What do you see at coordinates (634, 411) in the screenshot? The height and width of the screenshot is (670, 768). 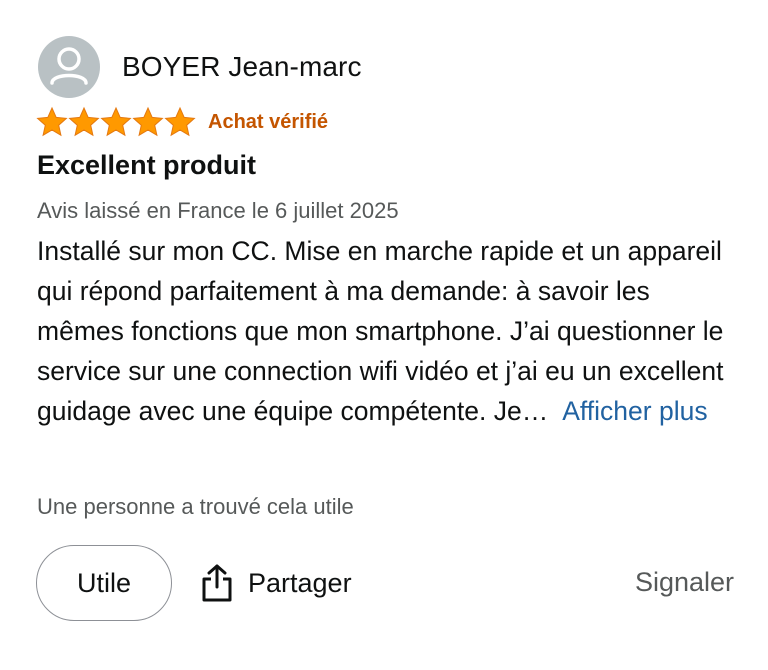 I see `read-more-link: Afficher plus` at bounding box center [634, 411].